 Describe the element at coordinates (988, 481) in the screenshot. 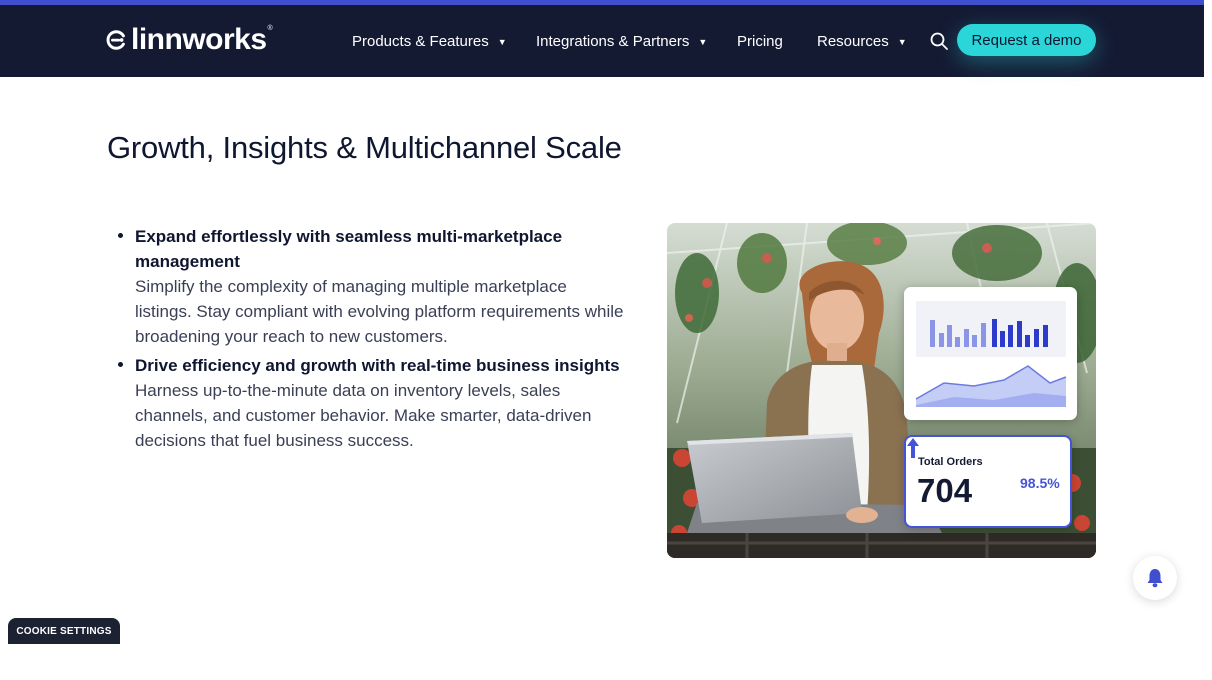

I see `total-orders-card: Total Orders 704 98.5%` at that location.